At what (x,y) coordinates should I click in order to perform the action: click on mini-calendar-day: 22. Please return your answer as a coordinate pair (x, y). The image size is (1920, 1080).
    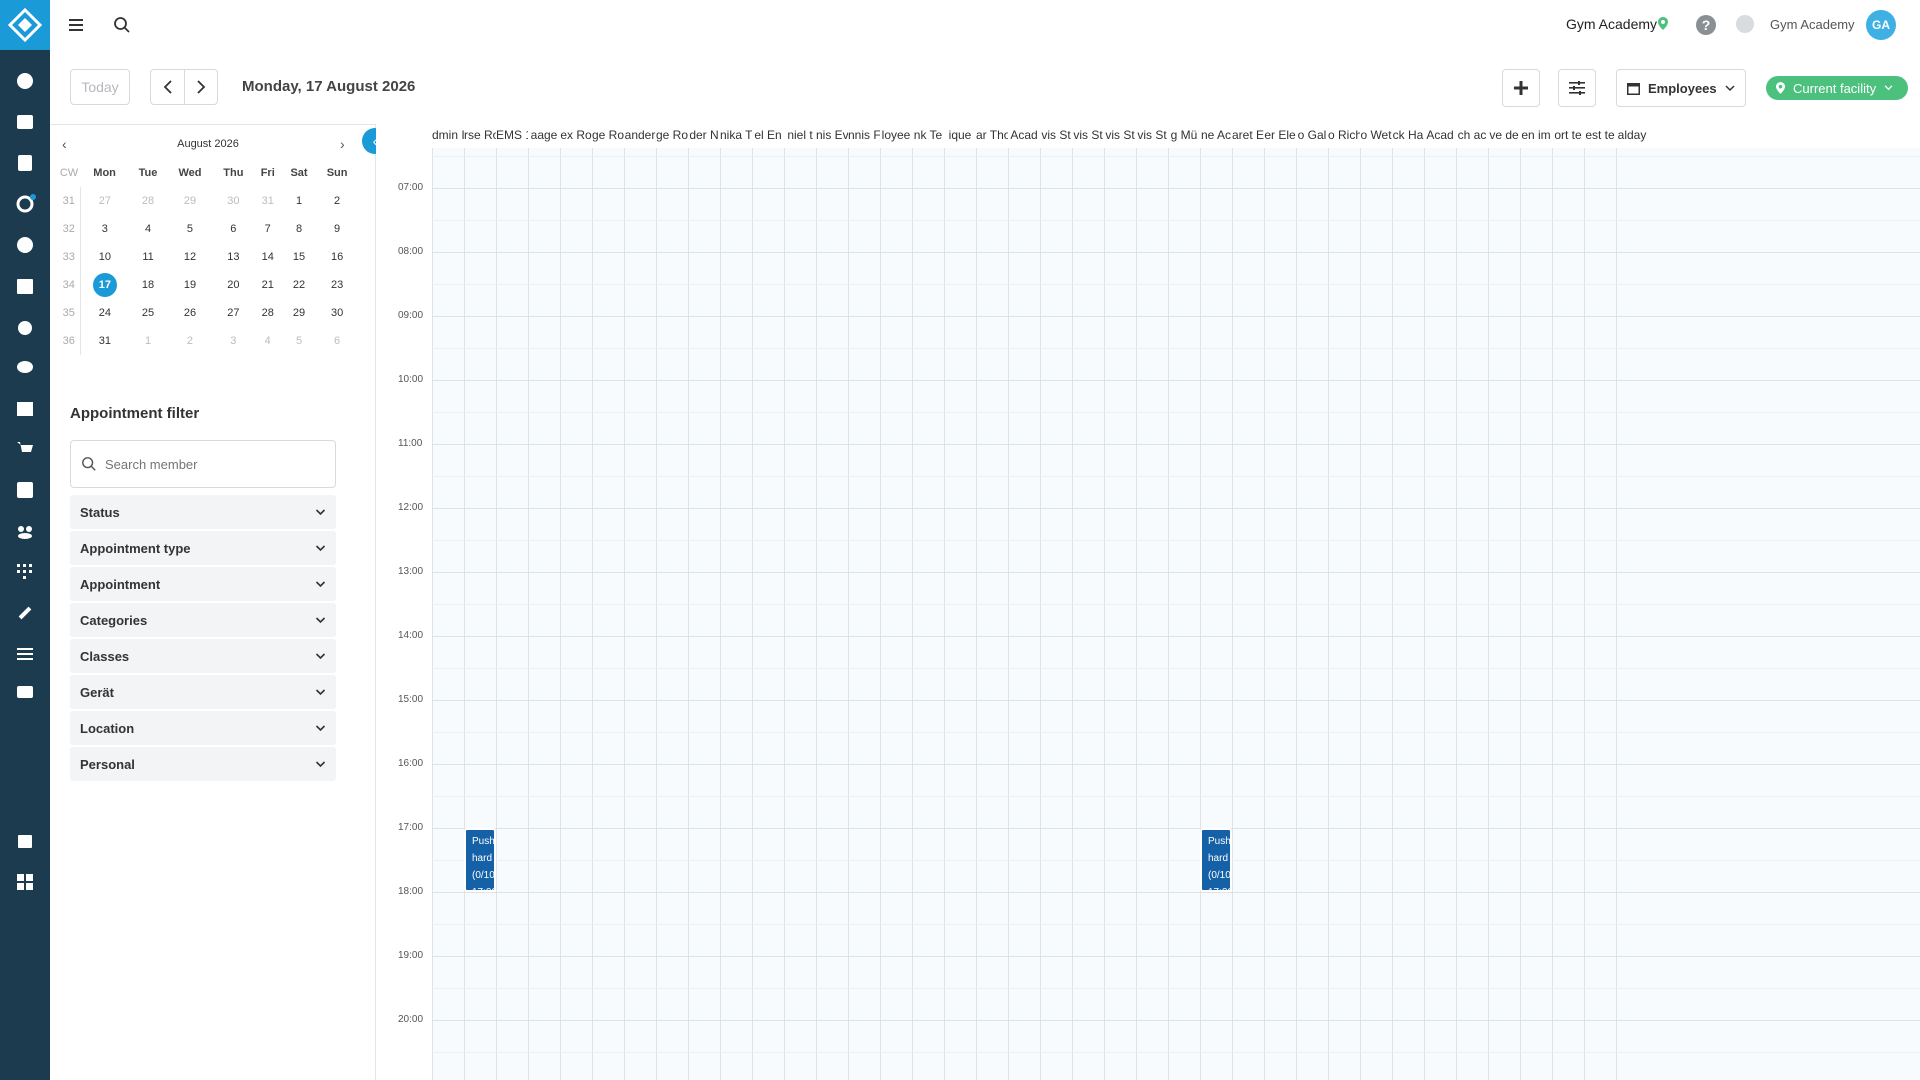
    Looking at the image, I should click on (299, 285).